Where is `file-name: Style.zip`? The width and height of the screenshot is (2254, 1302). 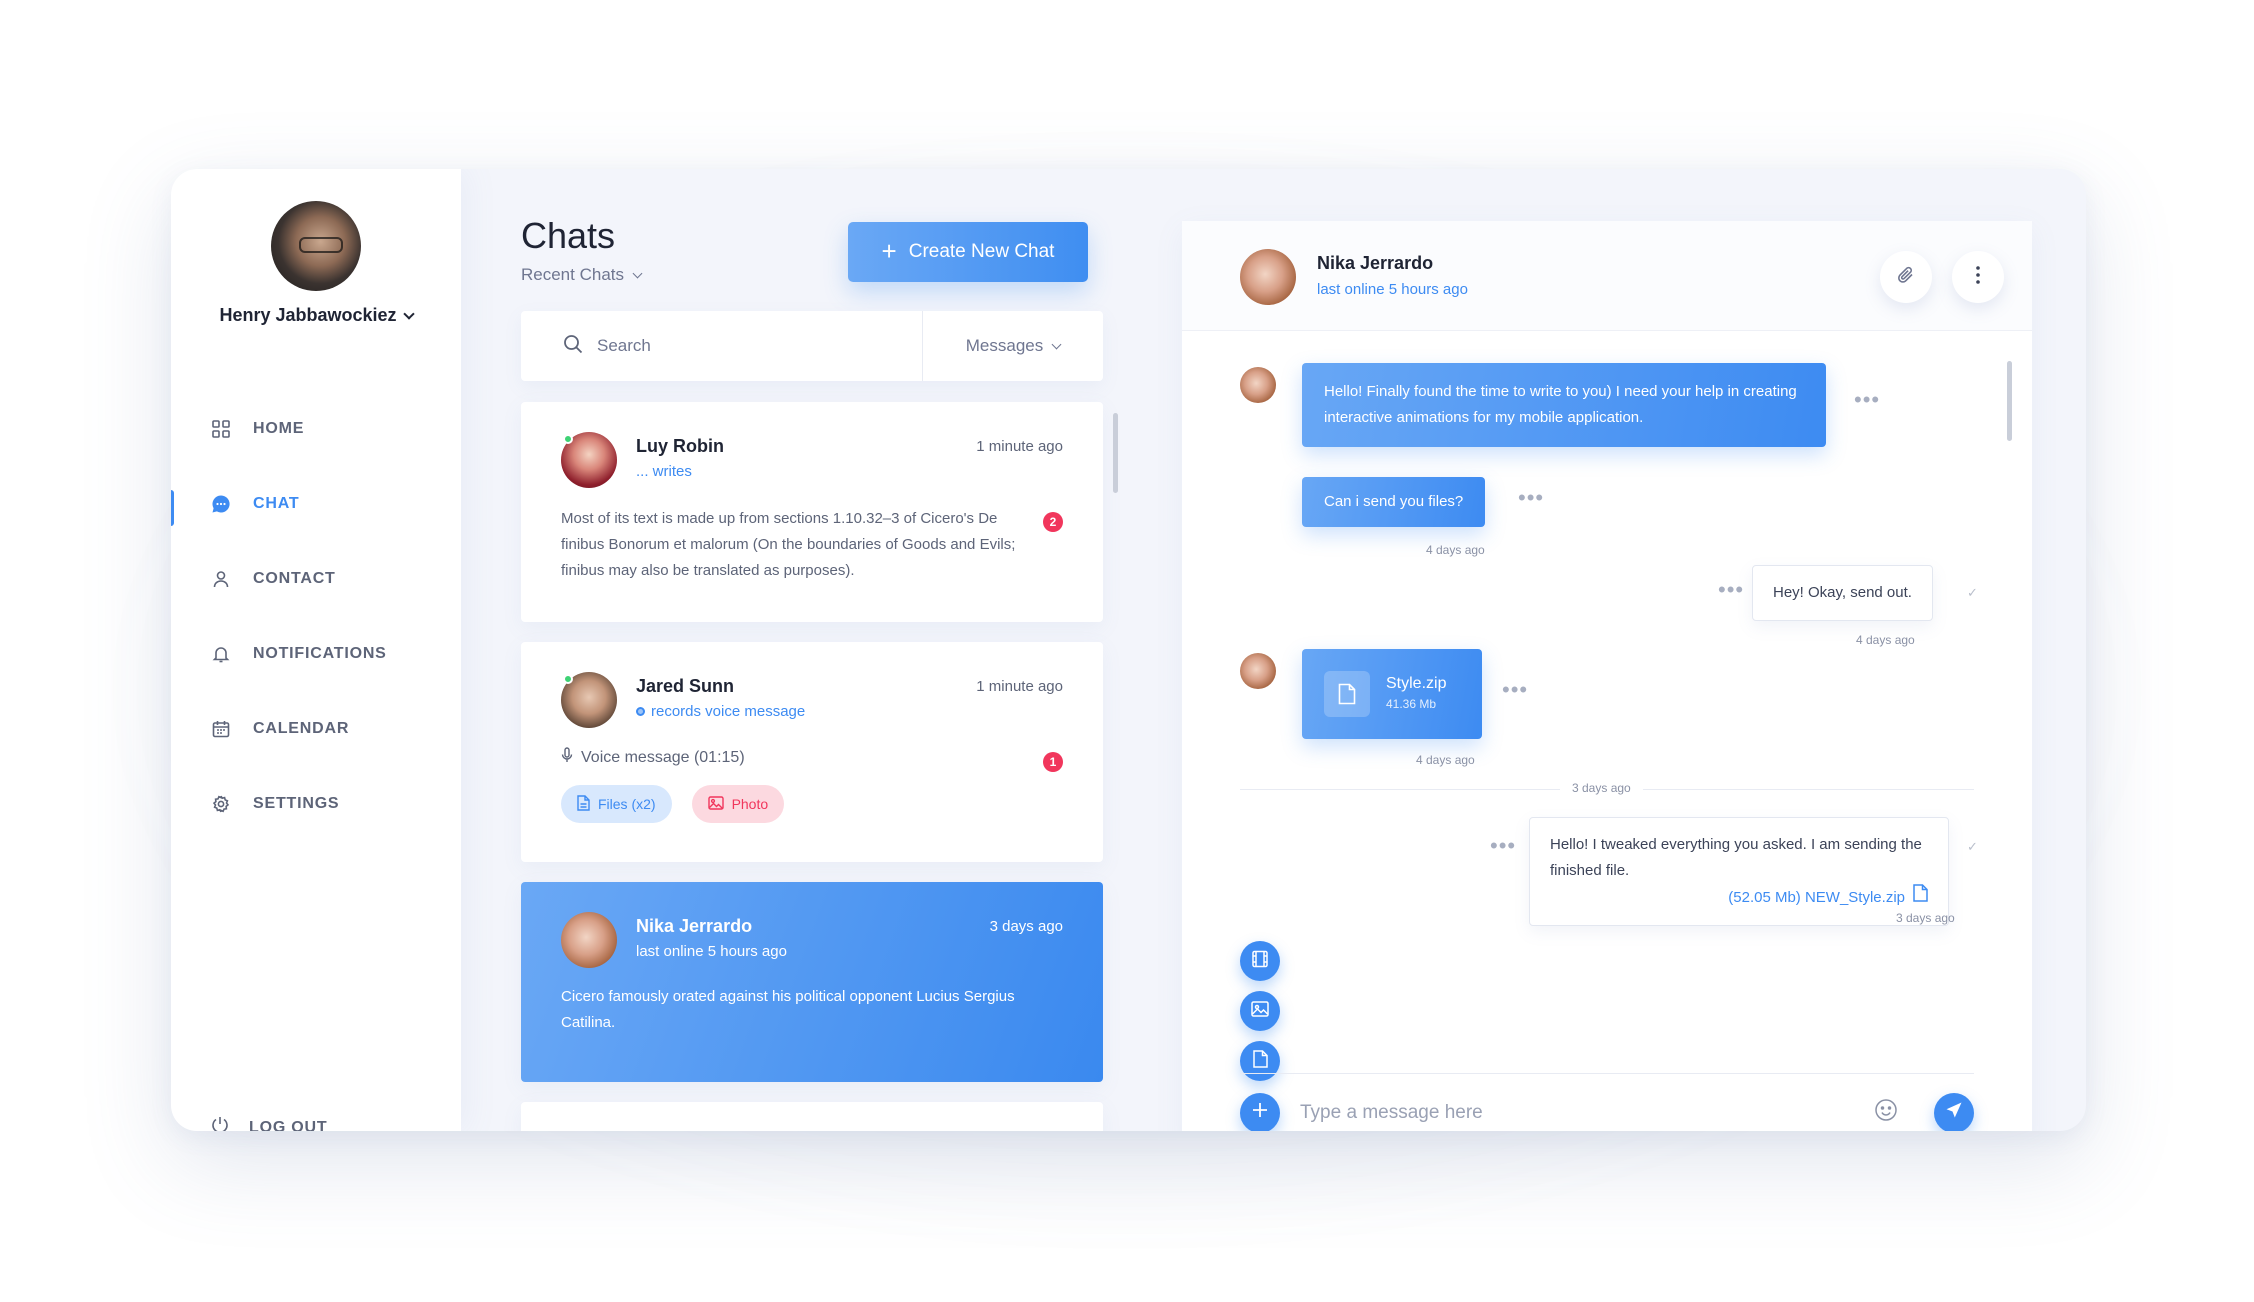
file-name: Style.zip is located at coordinates (1416, 683).